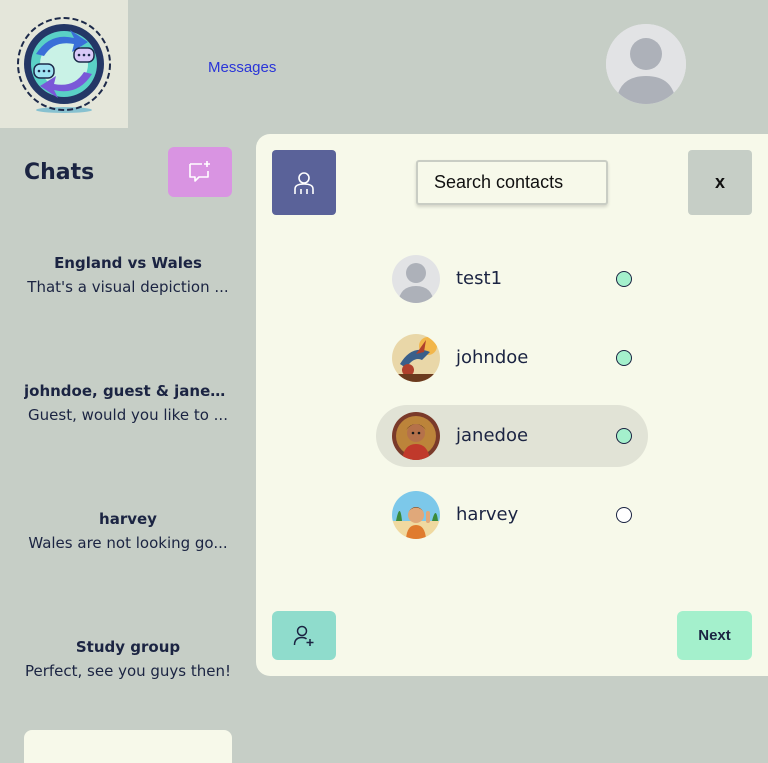 The image size is (768, 763). I want to click on portrait-avatar-icon, so click(416, 436).